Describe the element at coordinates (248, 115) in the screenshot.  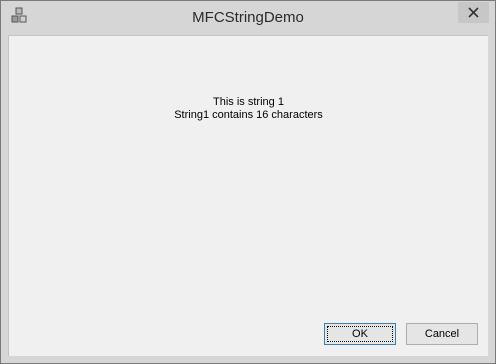
I see `message-line-2: String1 contains 16 characters` at that location.